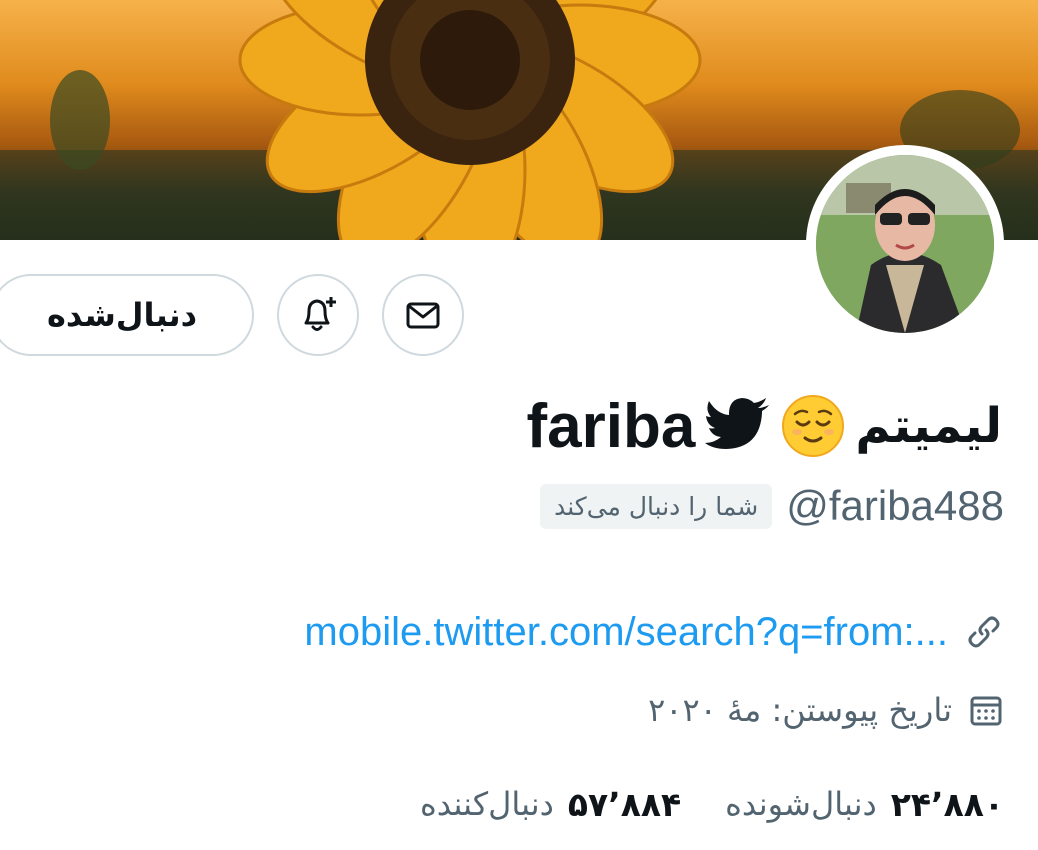 Image resolution: width=1038 pixels, height=850 pixels. What do you see at coordinates (800, 710) in the screenshot?
I see `join-date: تاریخ پیوستن: مهٔ ۲۰۲۰` at bounding box center [800, 710].